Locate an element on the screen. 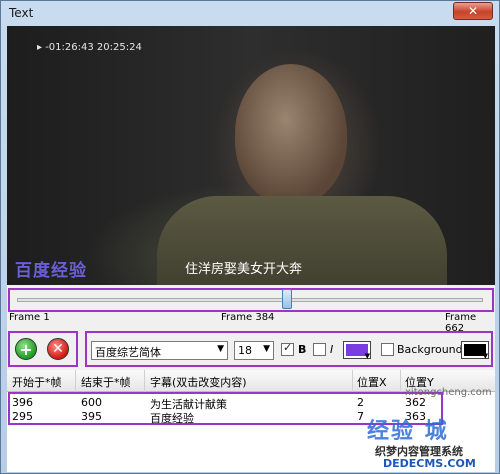  cell-text: 百度经验 is located at coordinates (172, 418).